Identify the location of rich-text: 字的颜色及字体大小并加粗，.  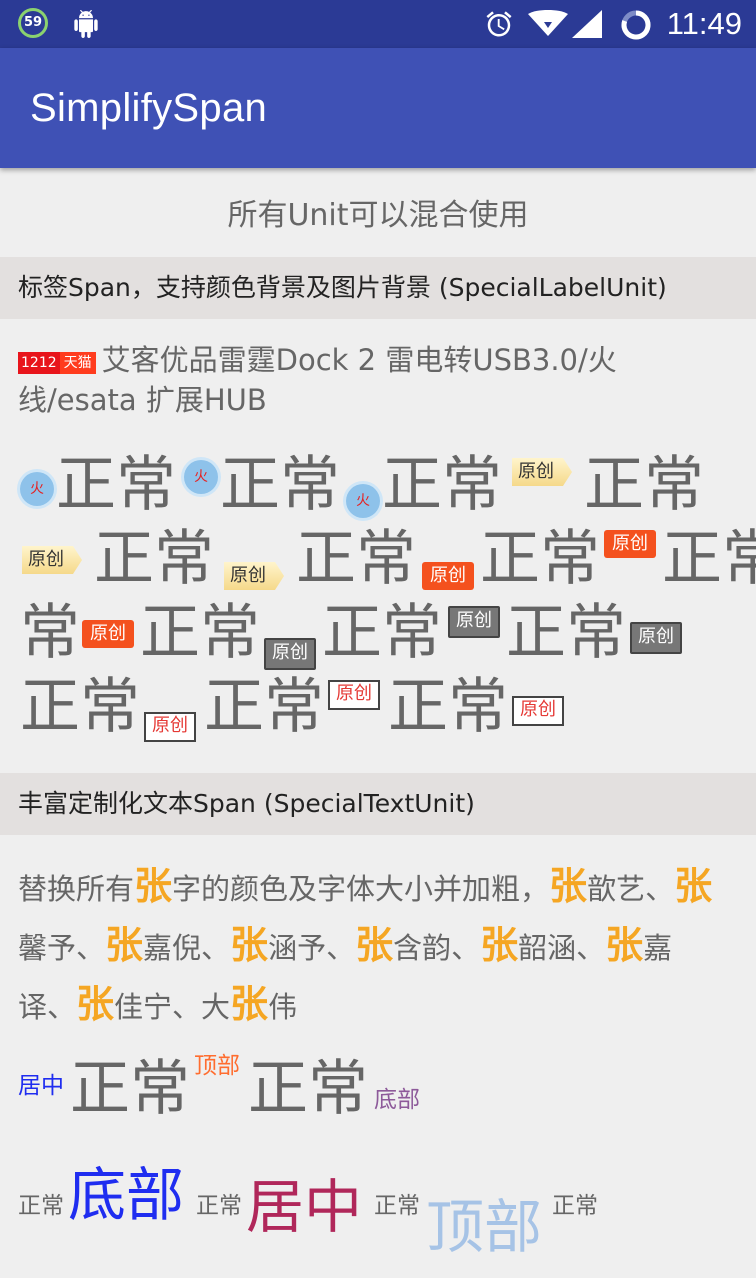
(361, 889).